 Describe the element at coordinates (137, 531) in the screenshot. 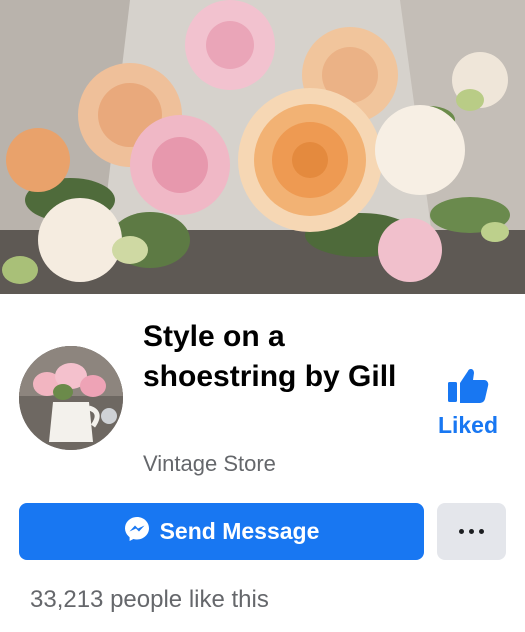

I see `messenger-icon` at that location.